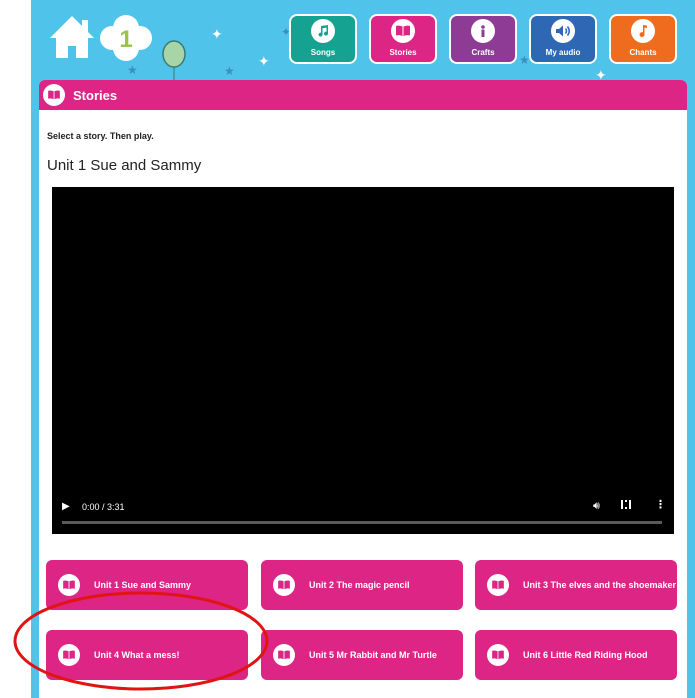 Image resolution: width=695 pixels, height=698 pixels. Describe the element at coordinates (600, 584) in the screenshot. I see `story-unit-3-label: Unit 3 The elves and the shoemaker` at that location.